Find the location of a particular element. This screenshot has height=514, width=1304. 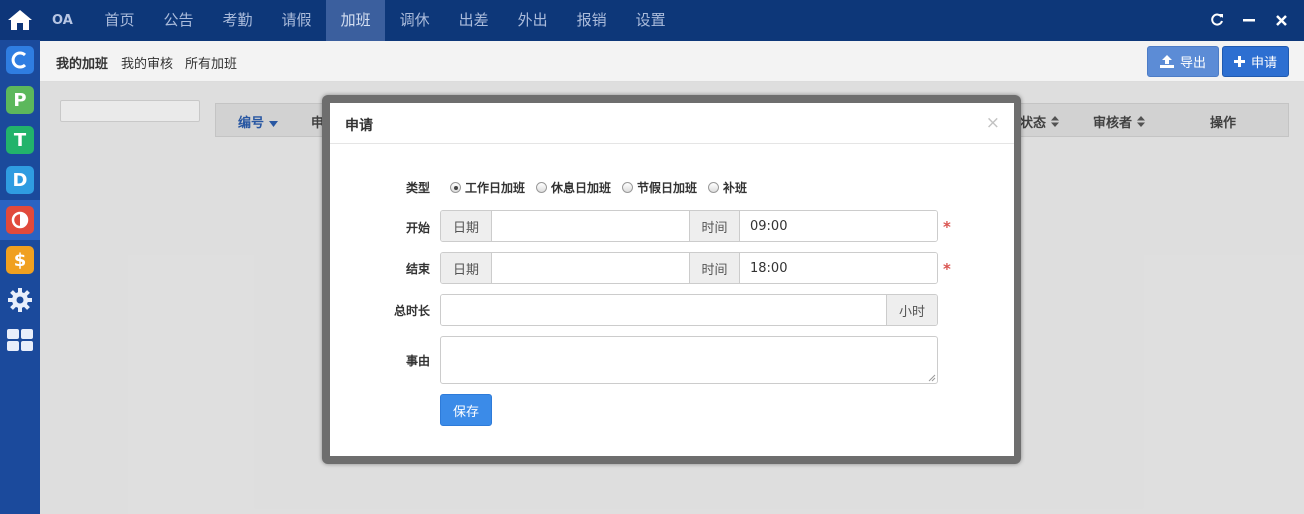

modal-header: 申请 × is located at coordinates (672, 123).